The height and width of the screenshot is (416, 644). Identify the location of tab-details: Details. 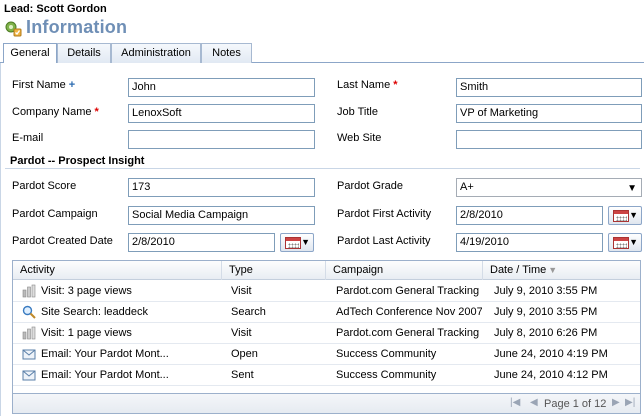
(84, 53).